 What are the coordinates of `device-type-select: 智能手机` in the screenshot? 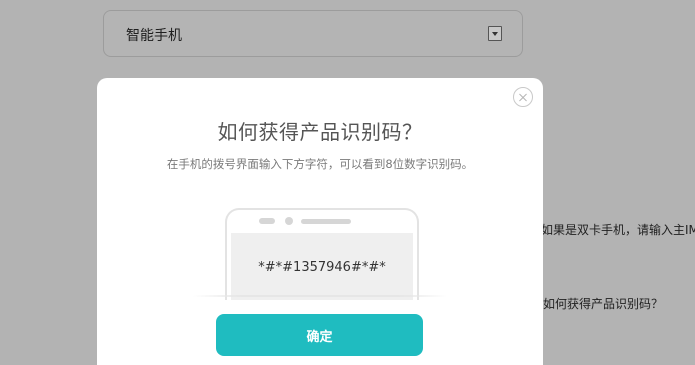 It's located at (313, 33).